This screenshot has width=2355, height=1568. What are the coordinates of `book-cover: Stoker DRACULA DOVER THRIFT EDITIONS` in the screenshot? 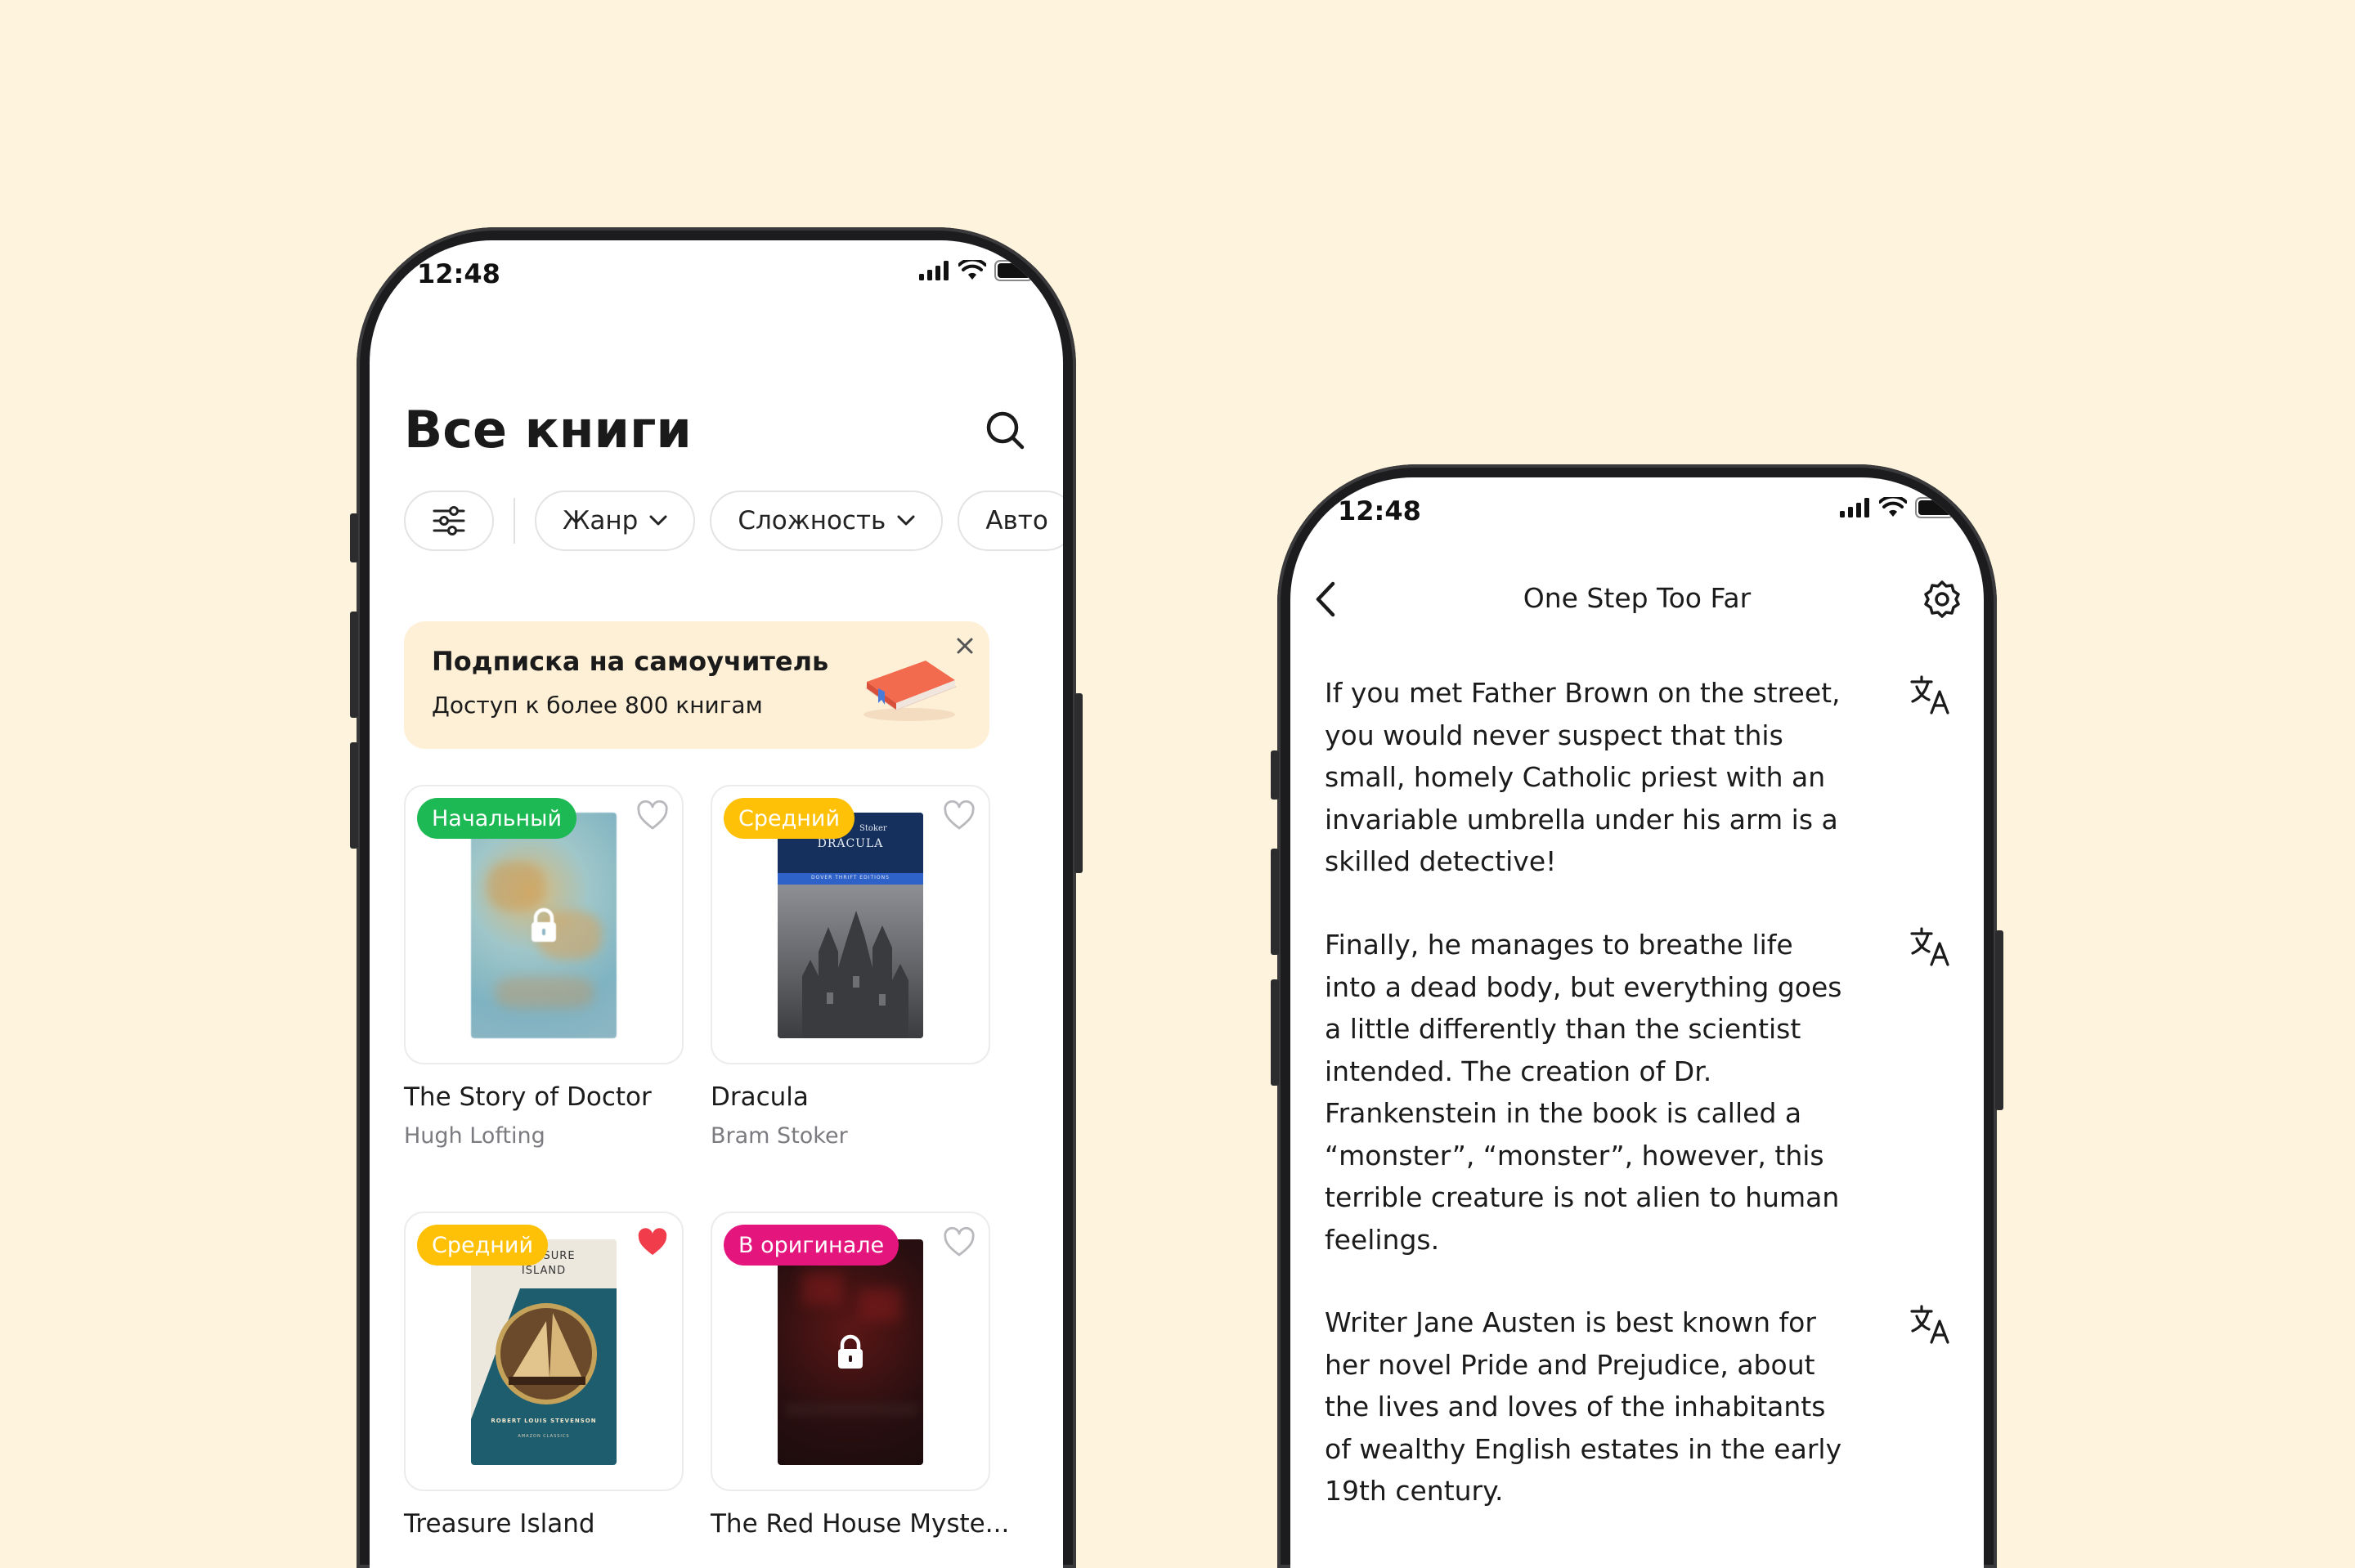 It's located at (850, 926).